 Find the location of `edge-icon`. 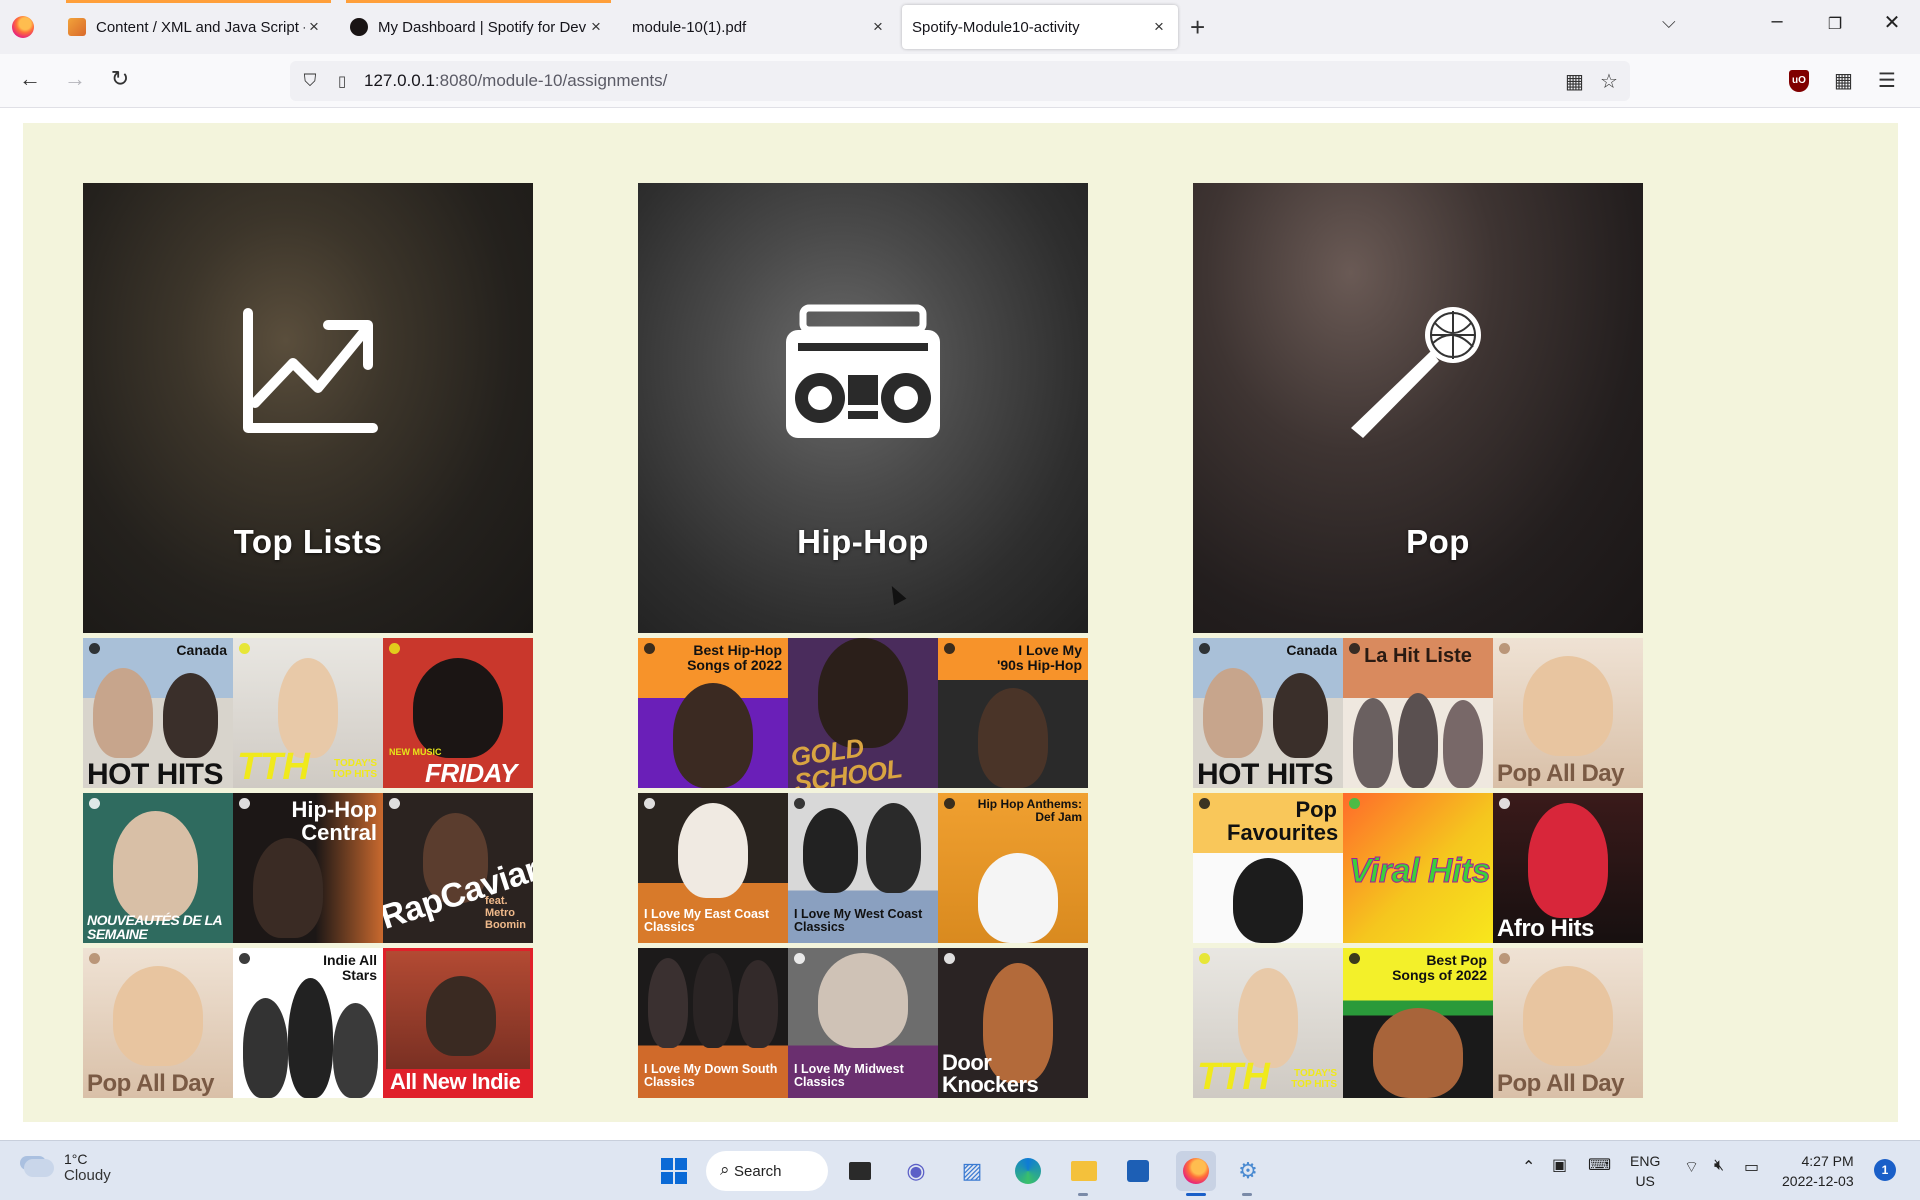

edge-icon is located at coordinates (1028, 1171).